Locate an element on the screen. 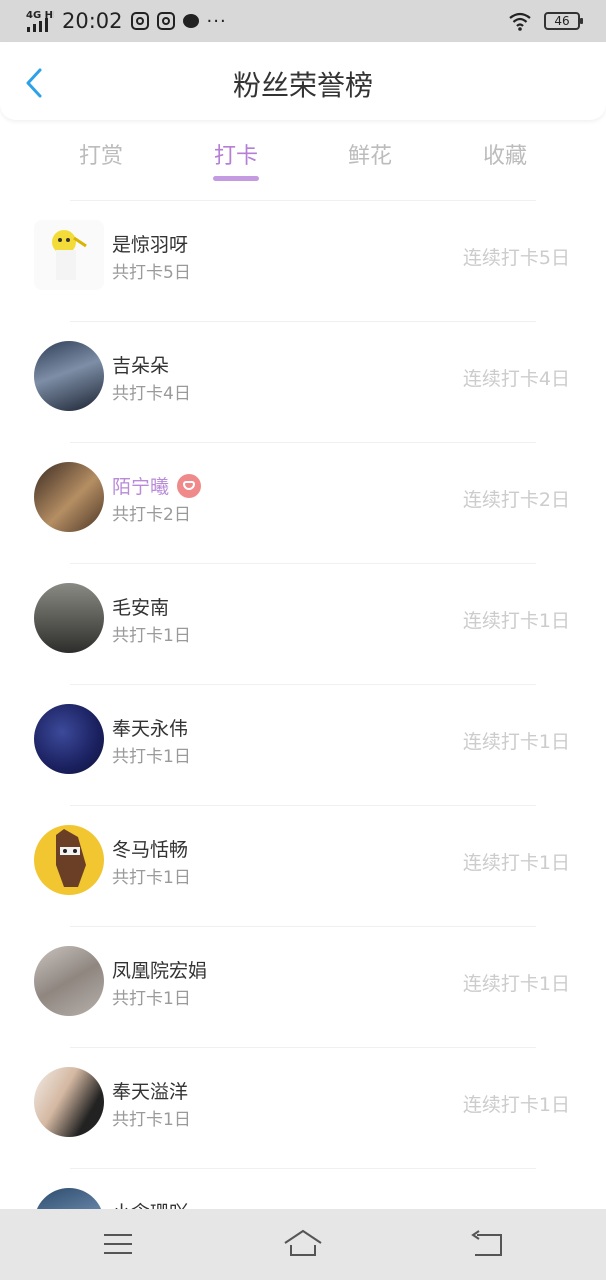  list-item: 冬马恬畅 共打卡1日 连续打卡1日 is located at coordinates (303, 865).